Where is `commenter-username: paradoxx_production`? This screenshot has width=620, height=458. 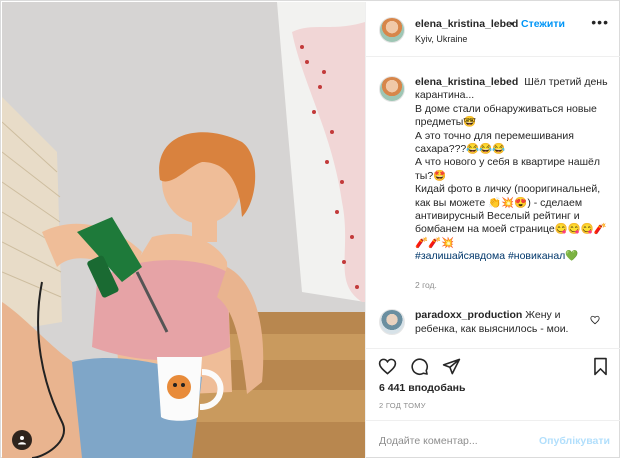
commenter-username: paradoxx_production is located at coordinates (468, 315).